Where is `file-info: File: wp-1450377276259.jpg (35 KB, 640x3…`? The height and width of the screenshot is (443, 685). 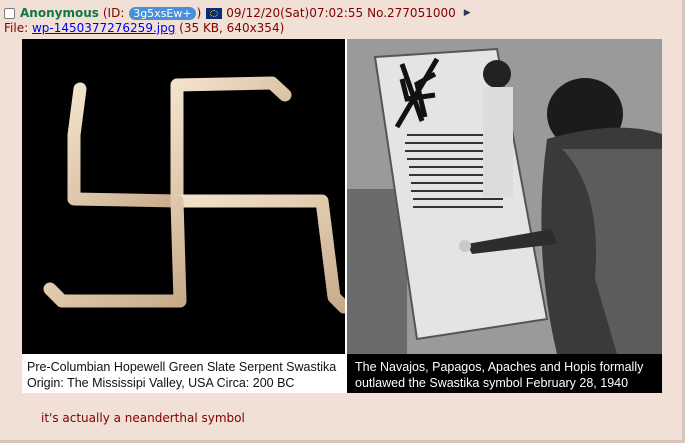 file-info: File: wp-1450377276259.jpg (35 KB, 640x3… is located at coordinates (144, 28).